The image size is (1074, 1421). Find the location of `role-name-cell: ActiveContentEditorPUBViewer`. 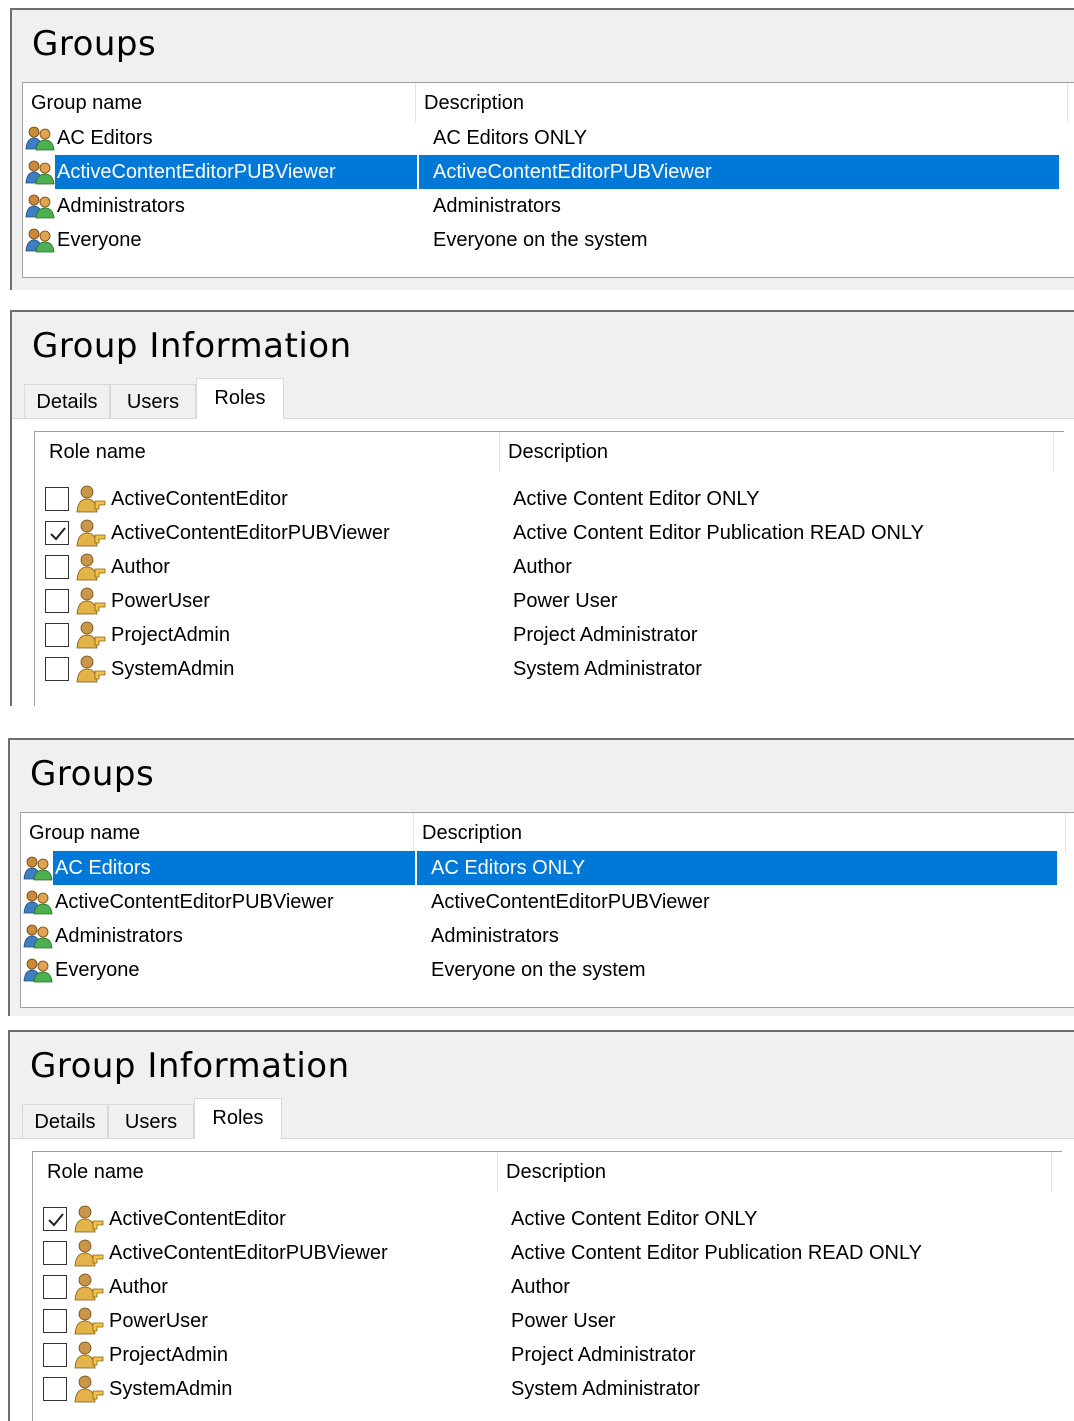

role-name-cell: ActiveContentEditorPUBViewer is located at coordinates (248, 1253).